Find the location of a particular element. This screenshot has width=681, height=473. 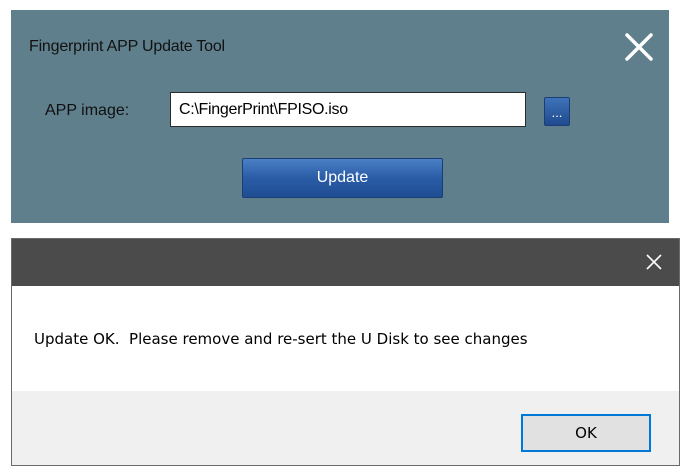

app-image-label: APP image: is located at coordinates (87, 110).